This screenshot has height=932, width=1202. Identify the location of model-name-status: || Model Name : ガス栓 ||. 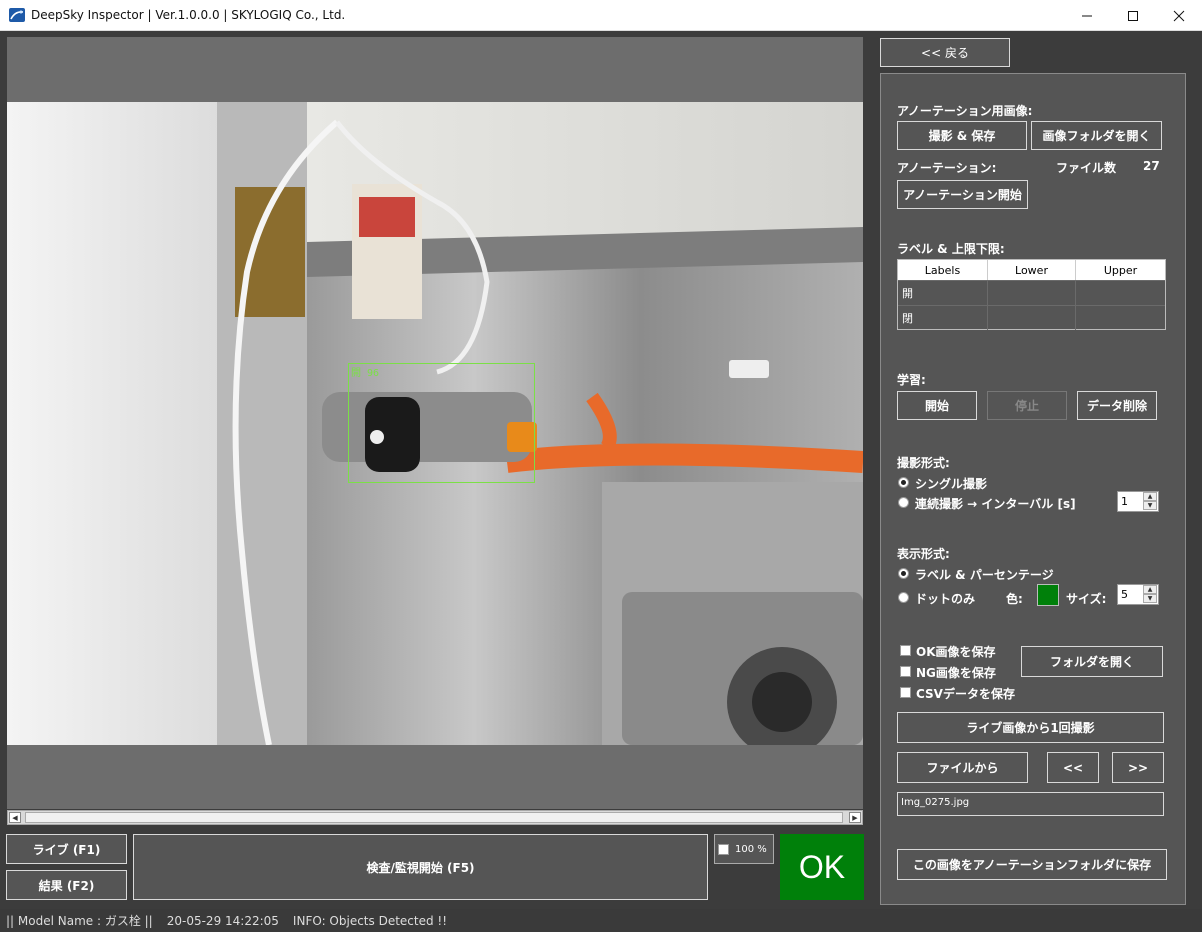
(79, 921).